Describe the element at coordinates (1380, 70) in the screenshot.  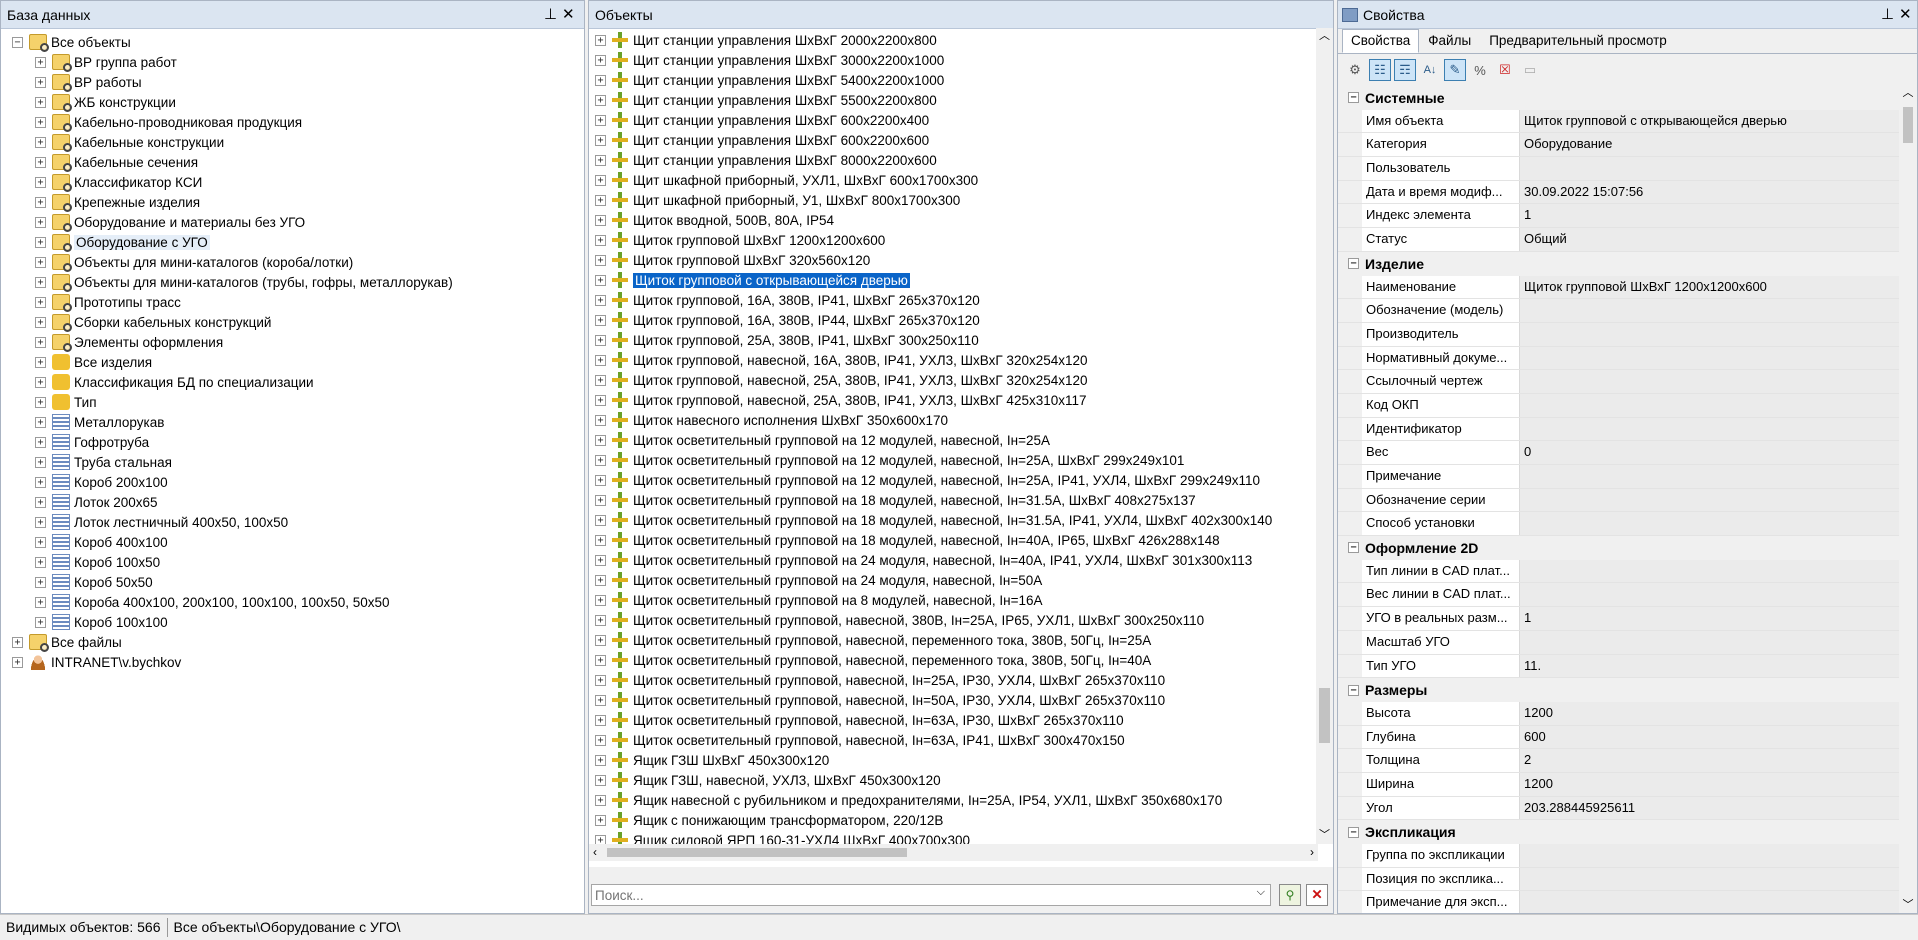
I see `categorized-sort-icon: ☷` at that location.